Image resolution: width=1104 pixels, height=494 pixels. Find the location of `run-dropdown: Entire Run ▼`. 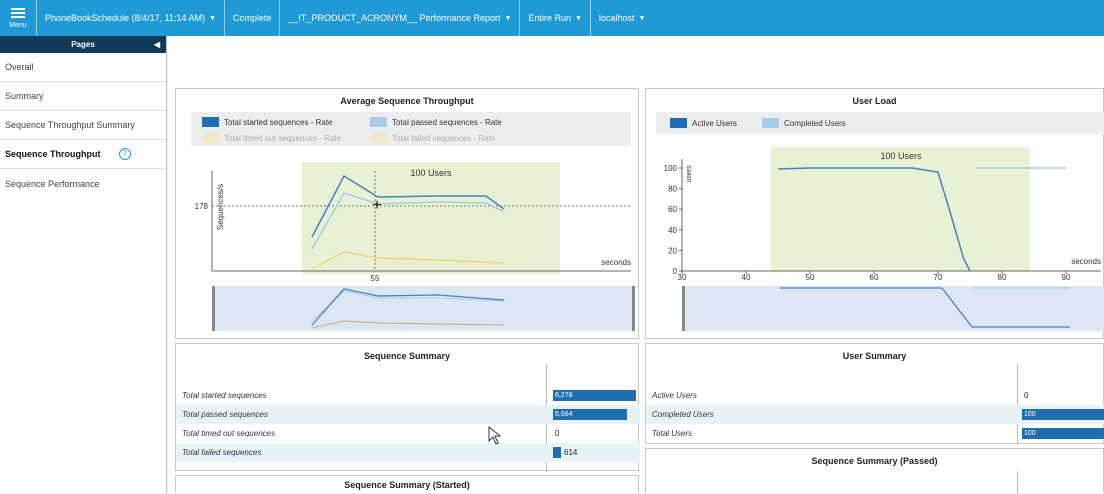

run-dropdown: Entire Run ▼ is located at coordinates (555, 18).